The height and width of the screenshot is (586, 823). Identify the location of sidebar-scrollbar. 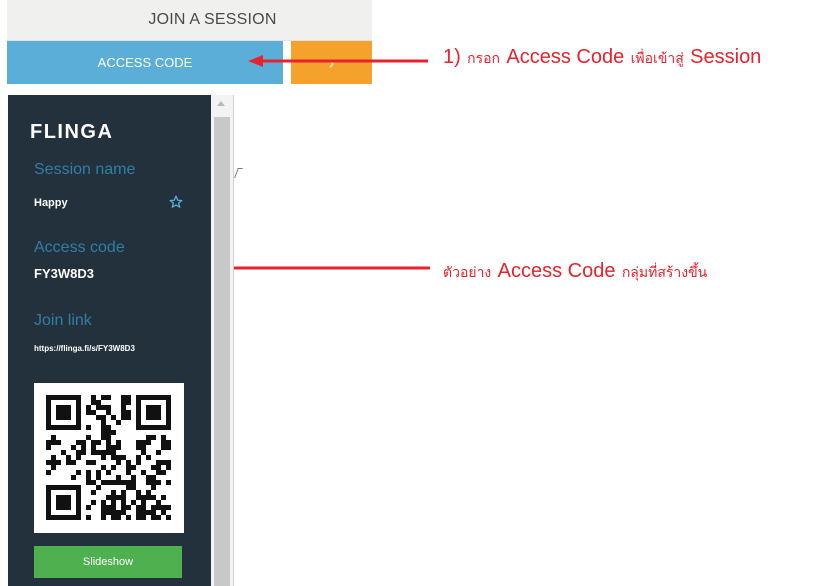
(222, 340).